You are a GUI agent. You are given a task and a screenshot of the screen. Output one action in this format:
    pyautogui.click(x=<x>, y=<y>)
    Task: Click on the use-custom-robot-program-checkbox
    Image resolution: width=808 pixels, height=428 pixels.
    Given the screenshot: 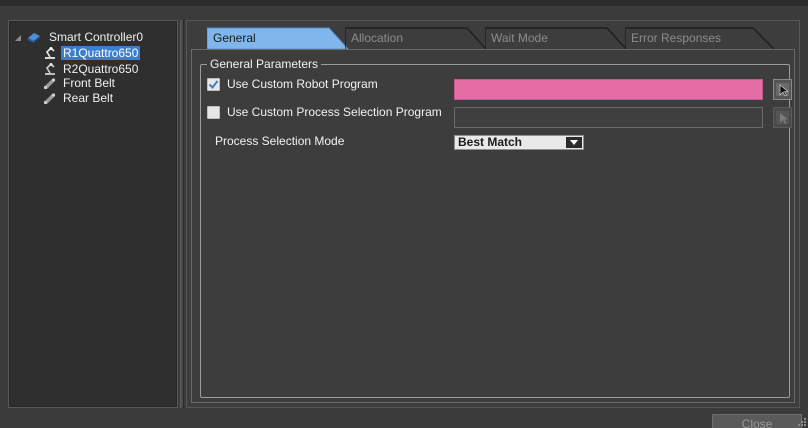 What is the action you would take?
    pyautogui.click(x=213, y=84)
    